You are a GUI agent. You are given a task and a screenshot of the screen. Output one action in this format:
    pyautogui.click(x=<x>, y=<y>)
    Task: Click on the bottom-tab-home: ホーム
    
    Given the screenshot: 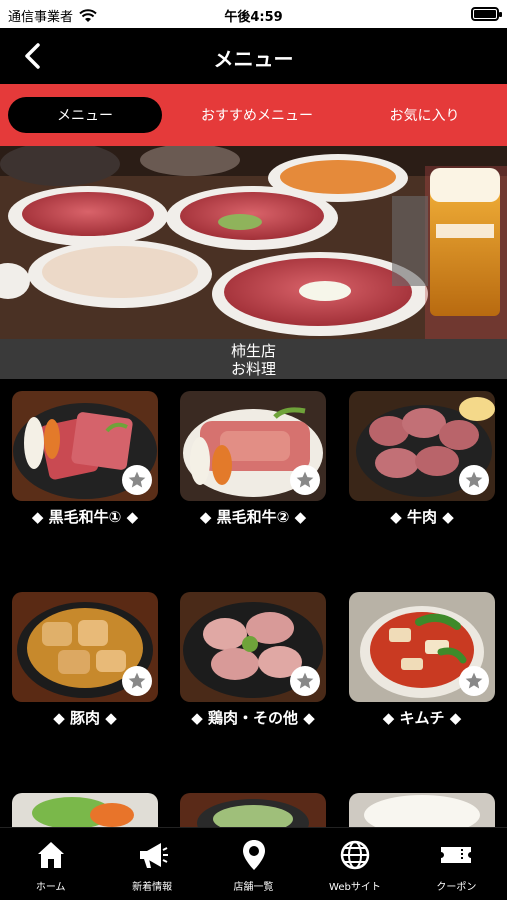 What is the action you would take?
    pyautogui.click(x=50, y=864)
    